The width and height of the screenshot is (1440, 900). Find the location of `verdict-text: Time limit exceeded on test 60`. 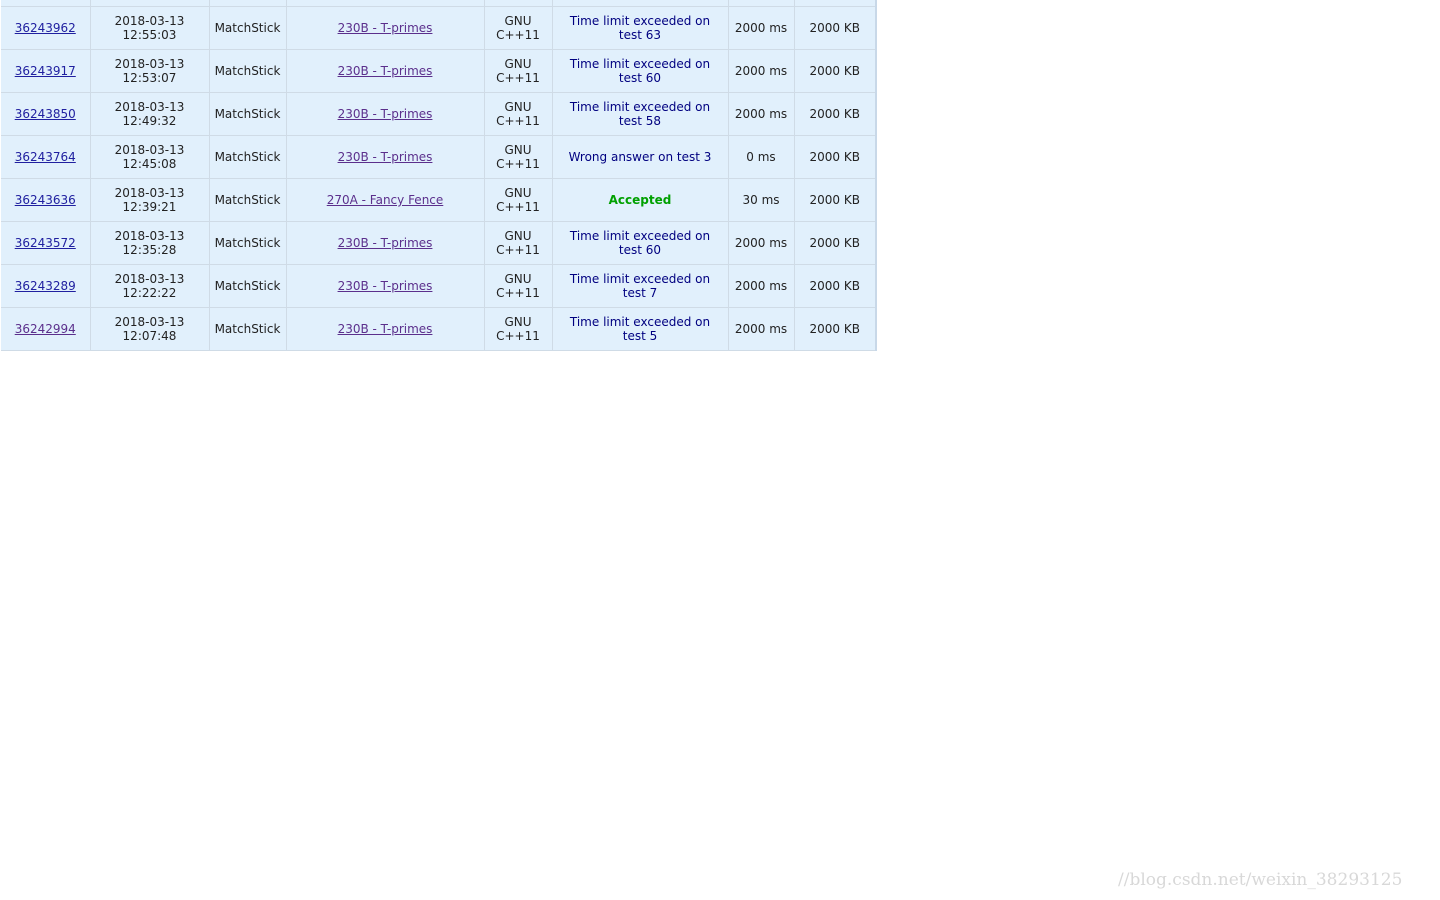

verdict-text: Time limit exceeded on test 60 is located at coordinates (640, 71).